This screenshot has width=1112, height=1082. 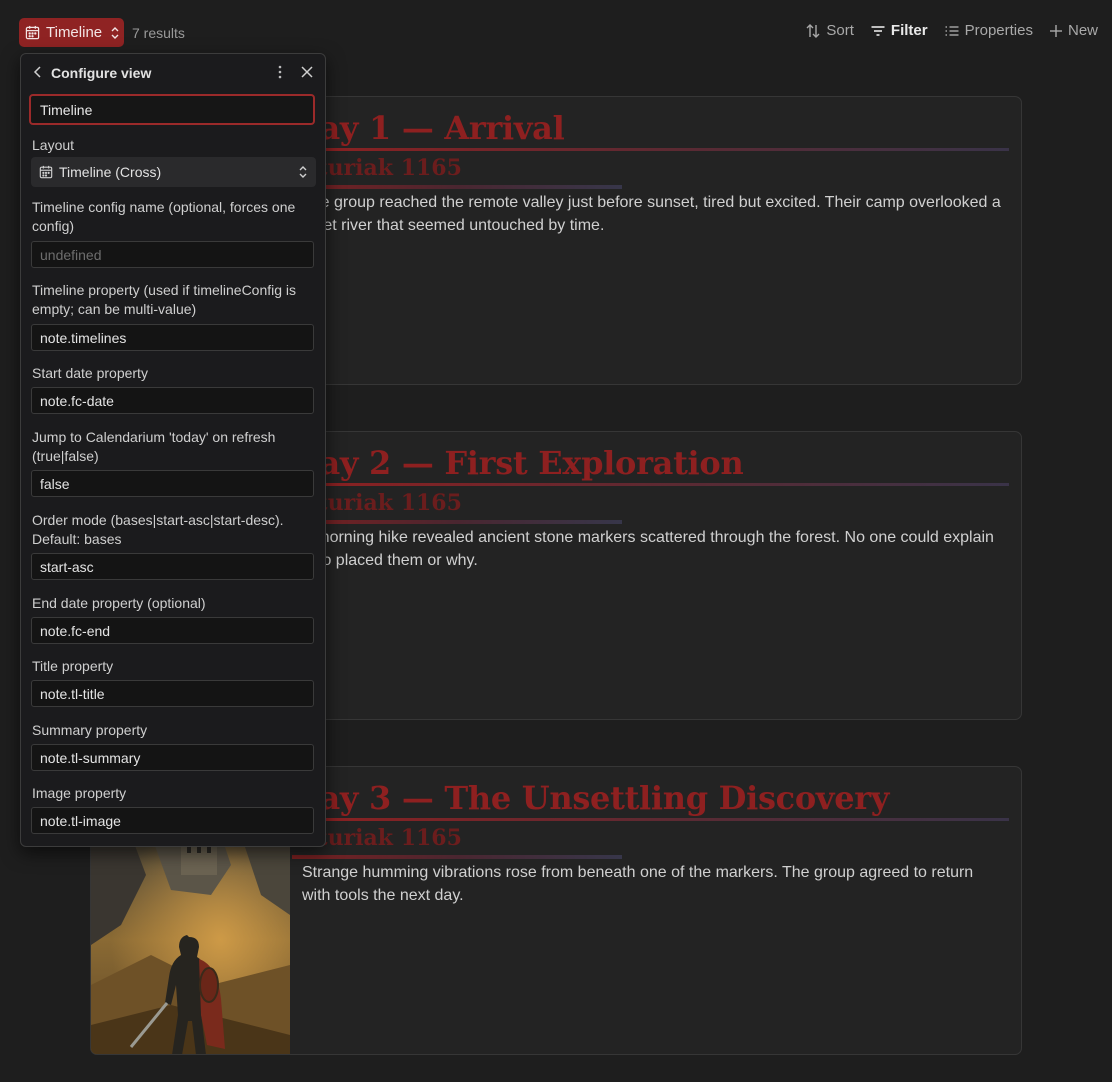 What do you see at coordinates (591, 798) in the screenshot?
I see `card-title: Day 3 — The Unsettling Discovery` at bounding box center [591, 798].